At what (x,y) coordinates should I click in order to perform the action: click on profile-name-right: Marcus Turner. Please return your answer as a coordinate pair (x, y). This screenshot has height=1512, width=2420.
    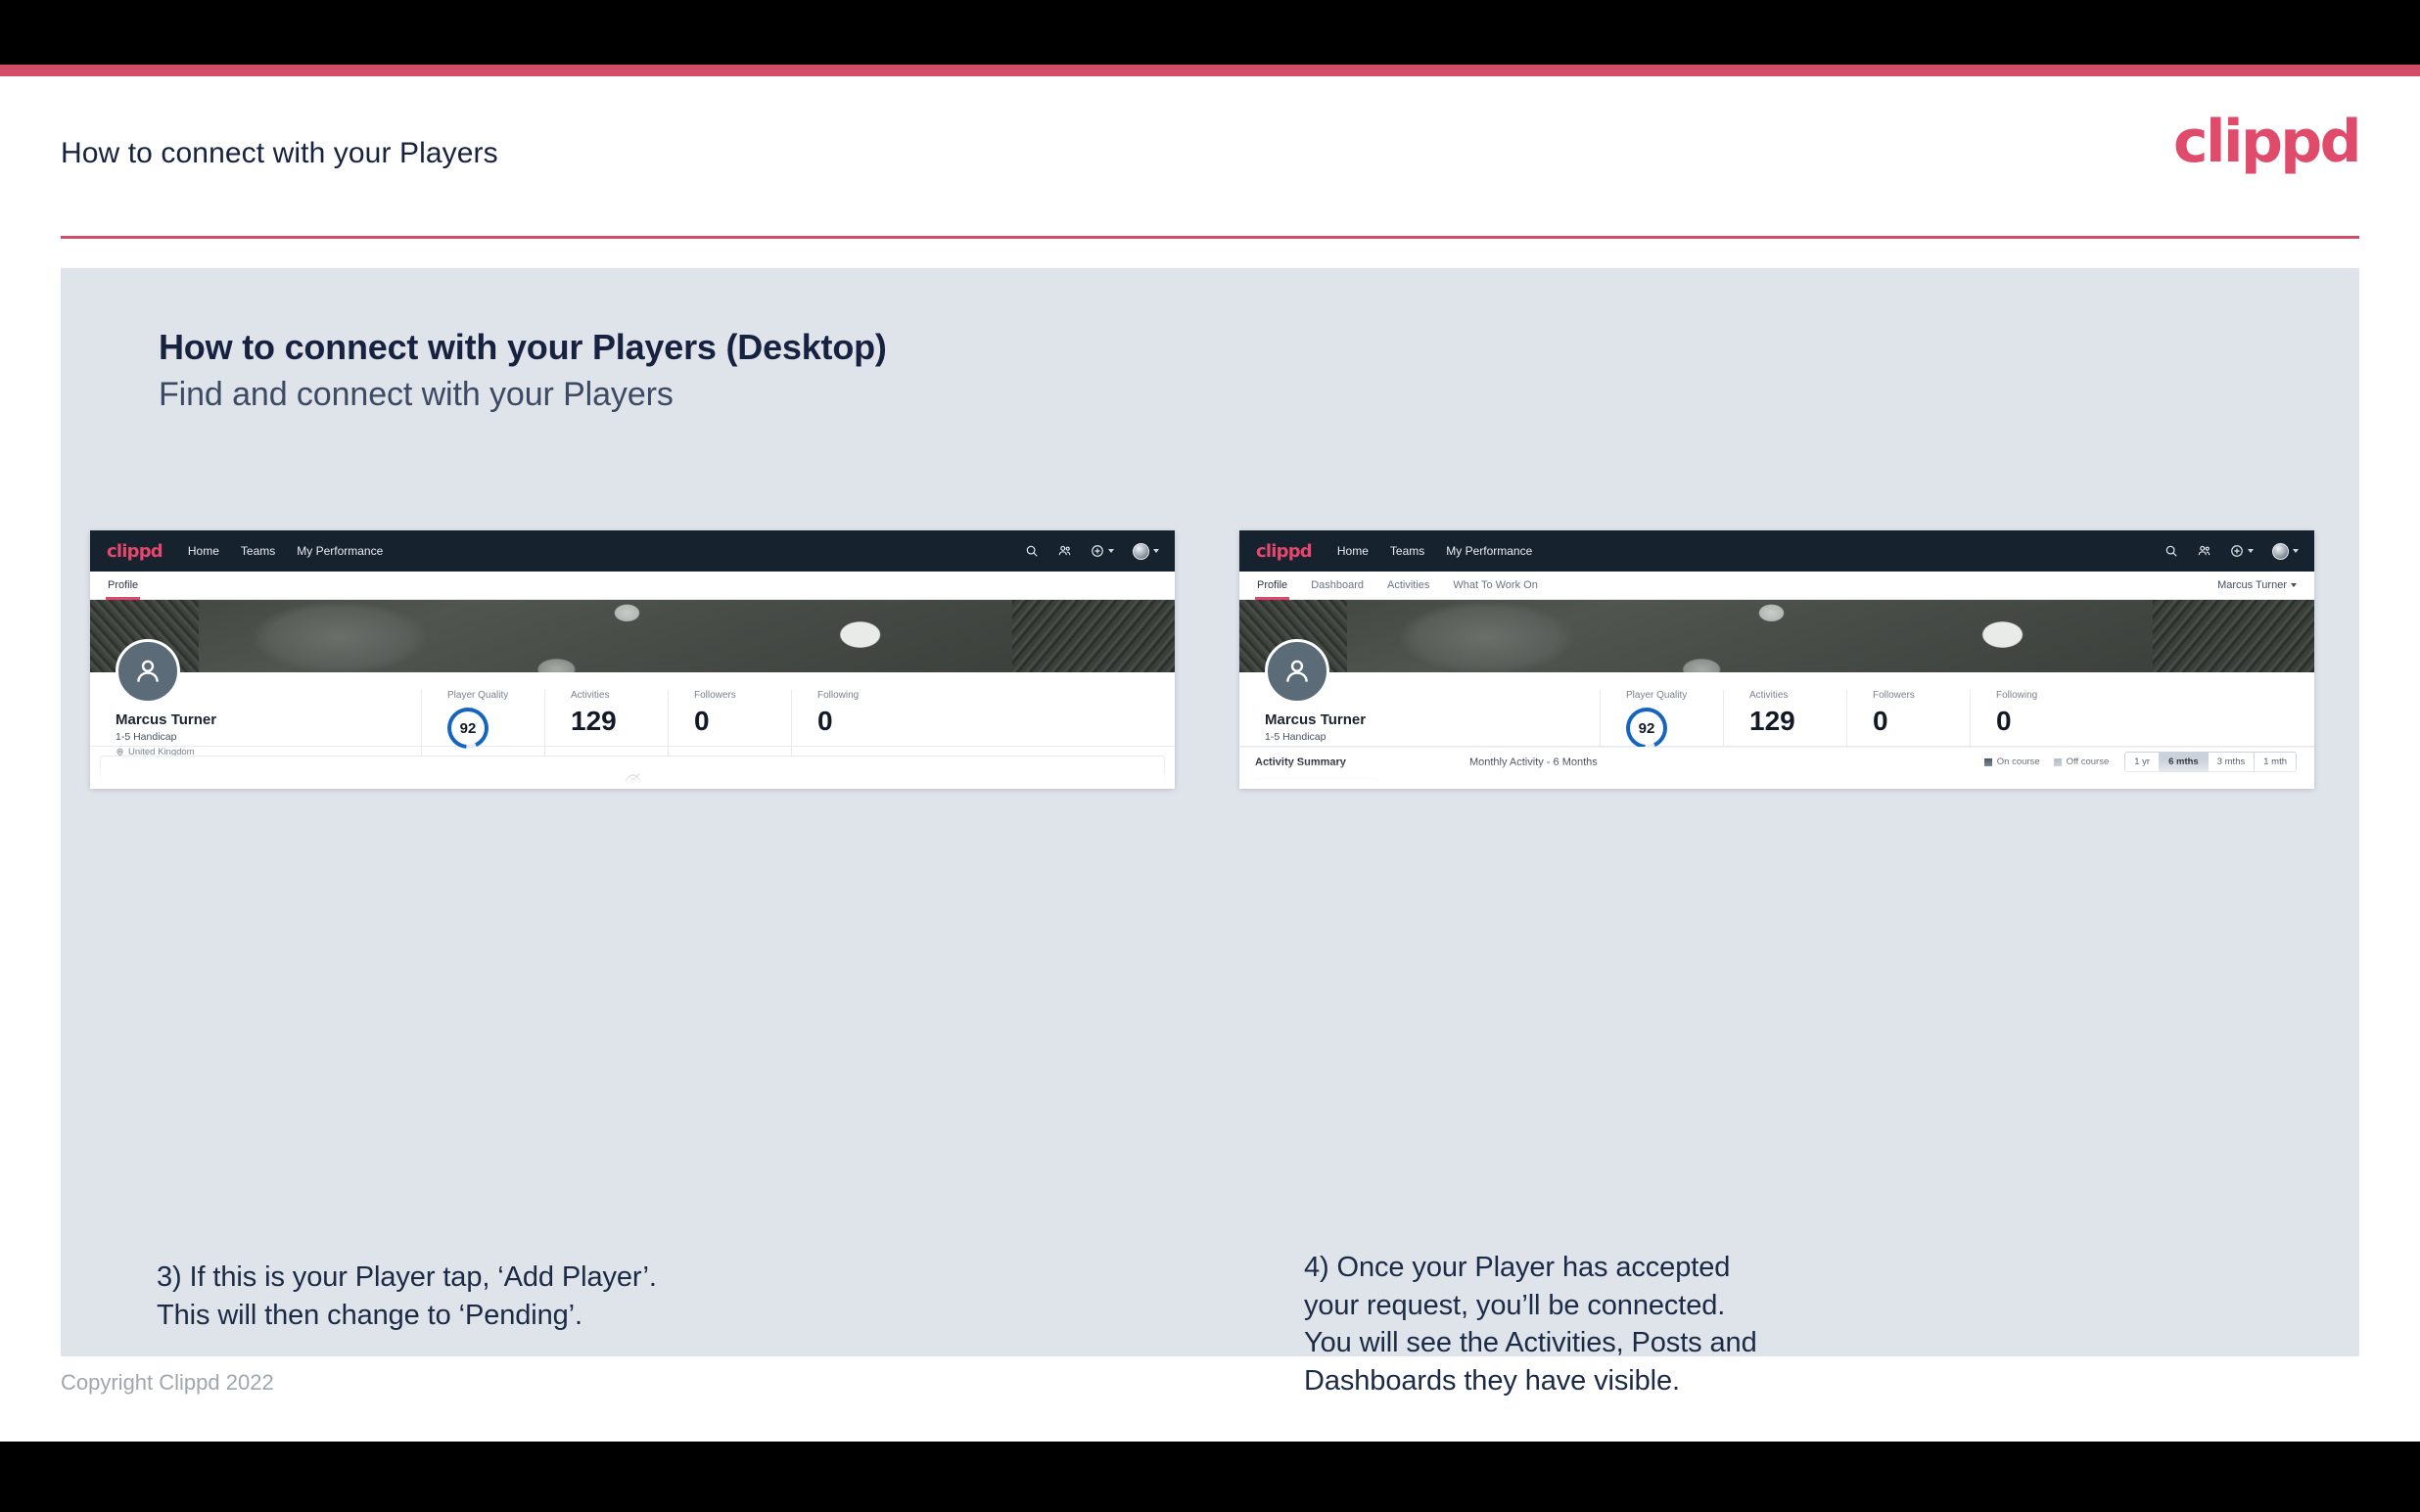
    Looking at the image, I should click on (1316, 719).